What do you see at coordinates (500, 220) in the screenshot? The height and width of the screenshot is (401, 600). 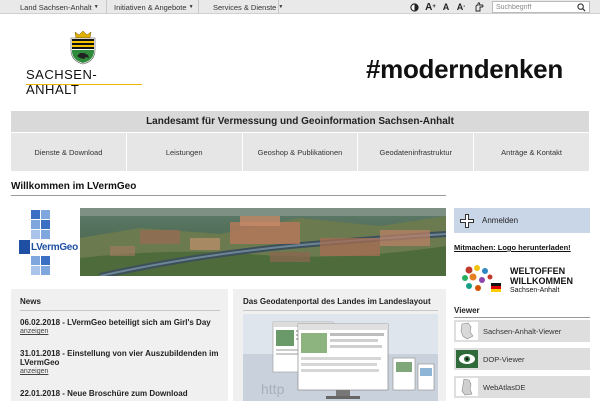 I see `login-label: Anmelden` at bounding box center [500, 220].